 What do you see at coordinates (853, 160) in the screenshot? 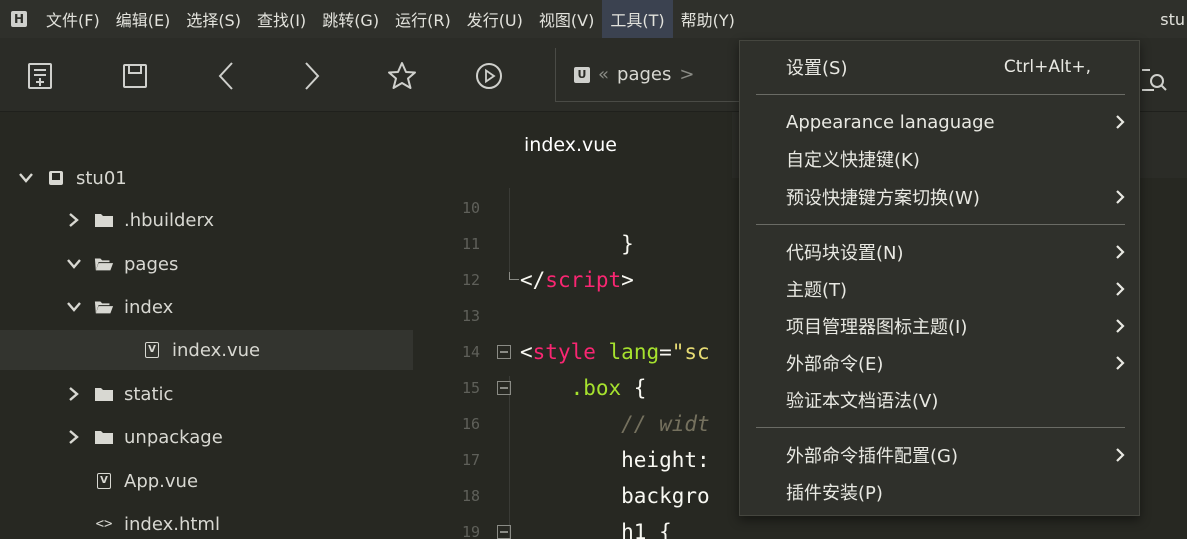
I see `menu-item-label: 自定义快捷键(K)` at bounding box center [853, 160].